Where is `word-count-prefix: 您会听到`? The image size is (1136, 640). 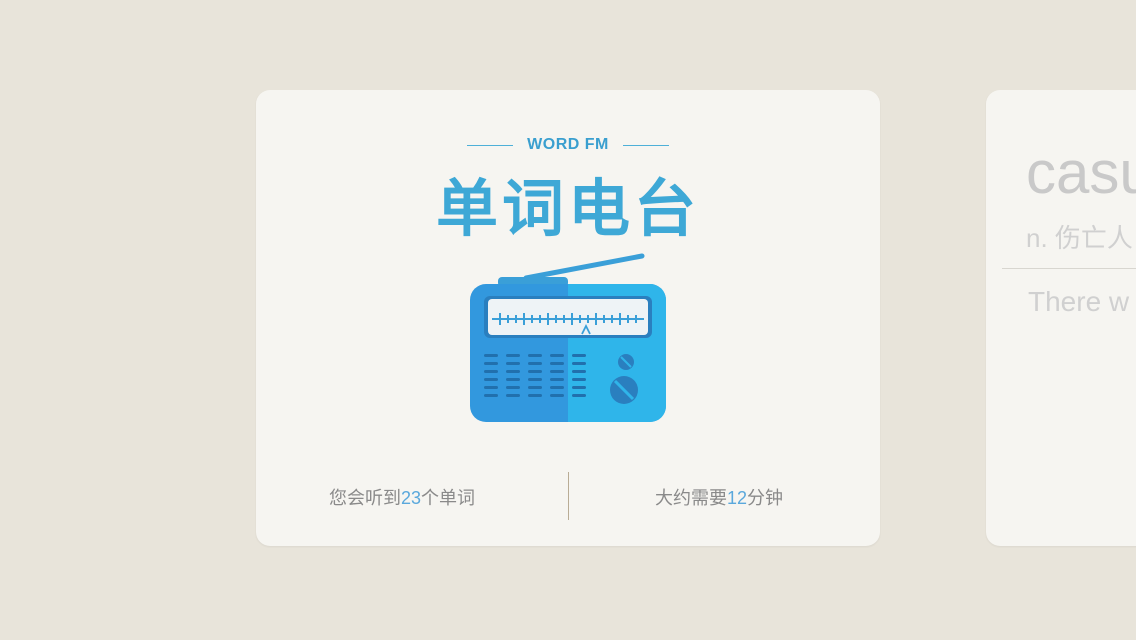 word-count-prefix: 您会听到 is located at coordinates (365, 498).